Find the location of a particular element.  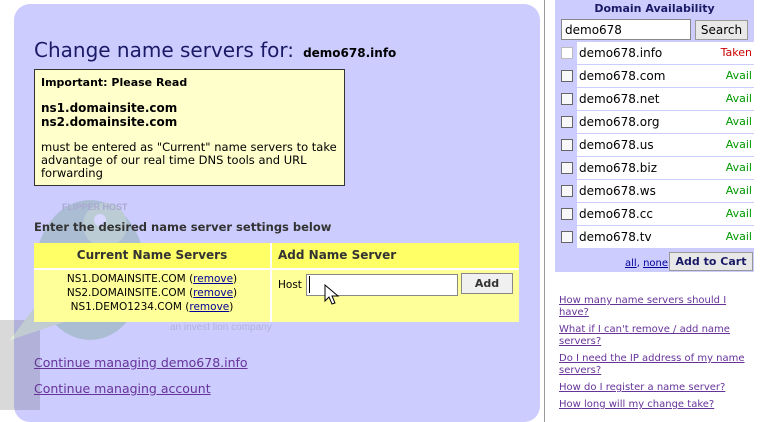

domain-name-cell: demo678.com Avail is located at coordinates (665, 76).